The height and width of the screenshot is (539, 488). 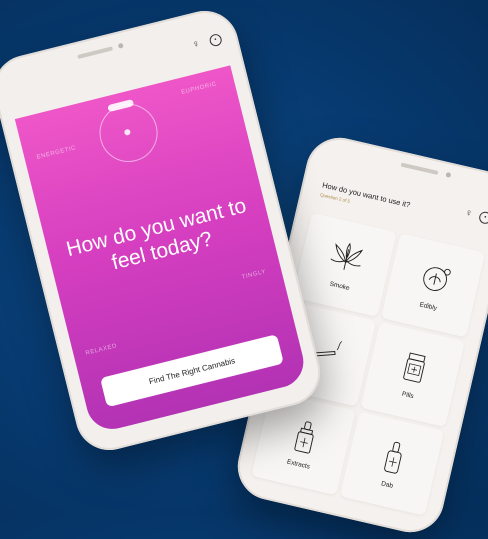 I want to click on dropper-icon, so click(x=303, y=437).